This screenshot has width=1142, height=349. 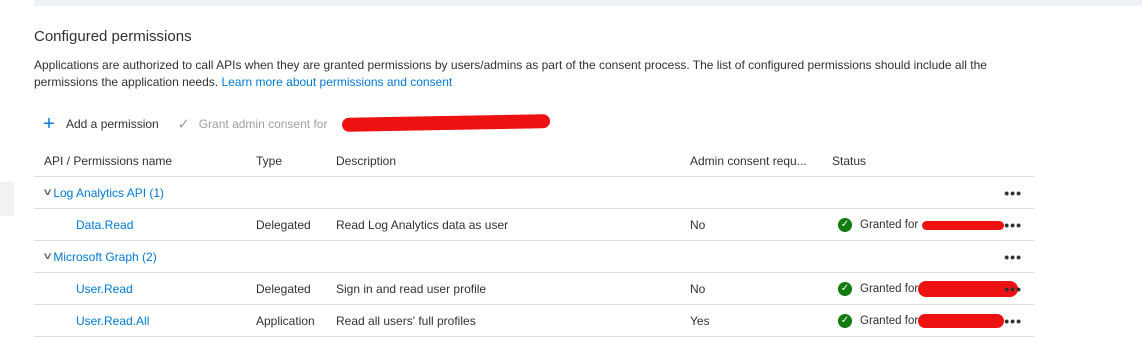 What do you see at coordinates (112, 320) in the screenshot?
I see `permission-name-link: User.Read.All` at bounding box center [112, 320].